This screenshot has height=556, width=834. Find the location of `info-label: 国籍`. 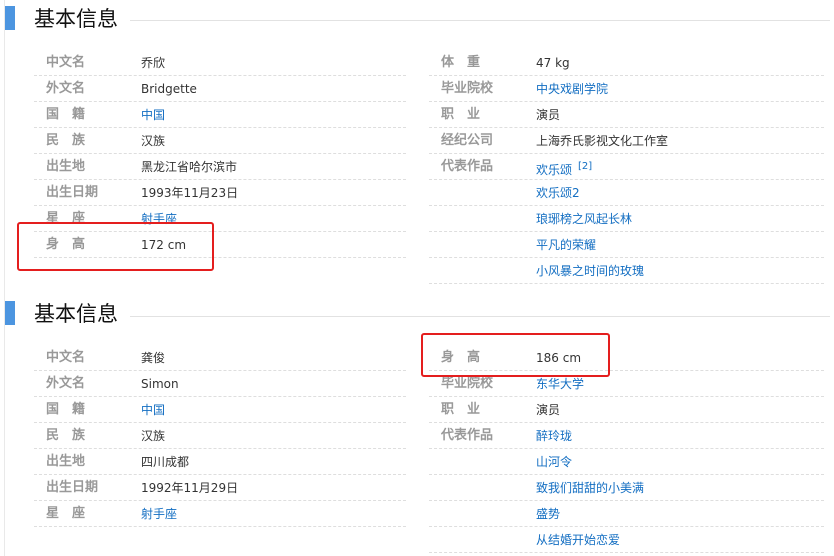

info-label: 国籍 is located at coordinates (65, 115).